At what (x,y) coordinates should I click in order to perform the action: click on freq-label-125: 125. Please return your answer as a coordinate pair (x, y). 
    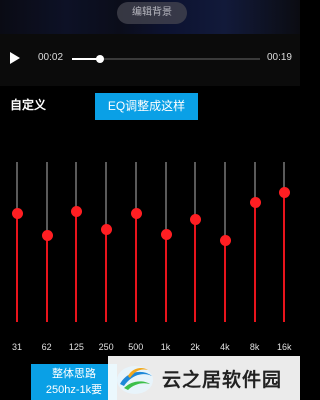
    Looking at the image, I should click on (76, 347).